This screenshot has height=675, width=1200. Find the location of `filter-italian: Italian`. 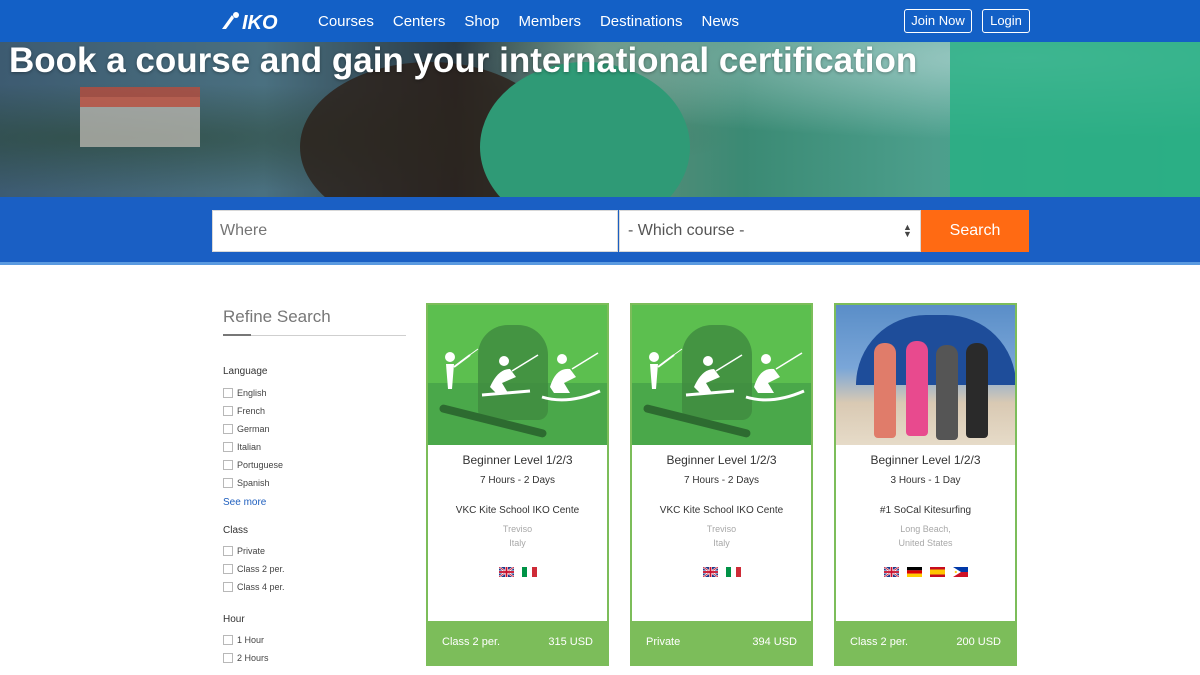

filter-italian: Italian is located at coordinates (242, 447).